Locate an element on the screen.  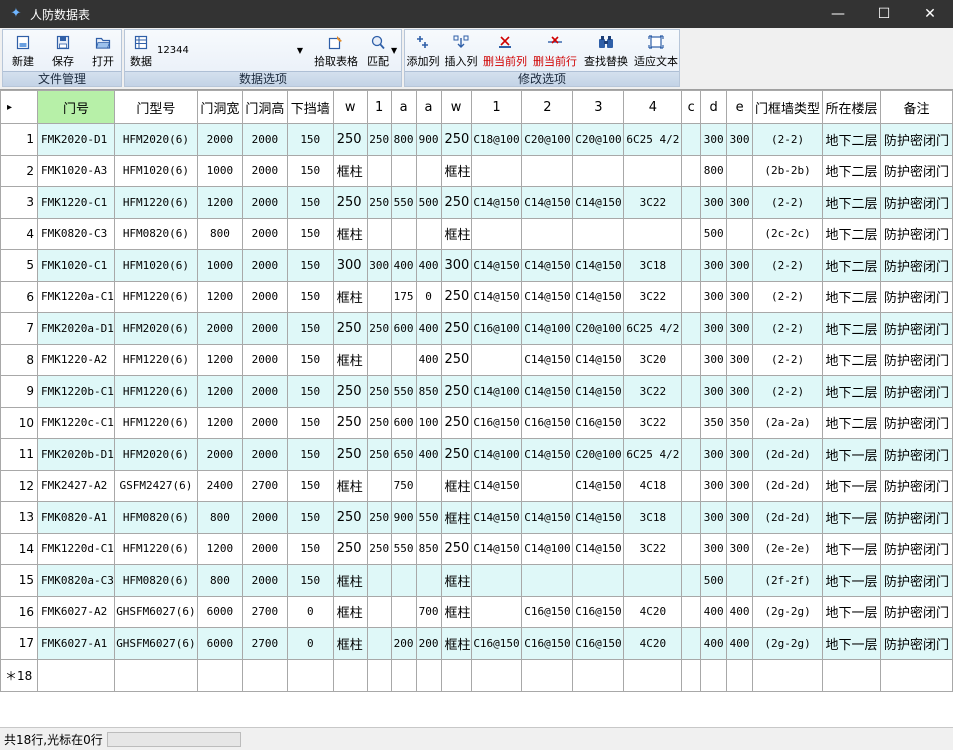
table-cell: (2f-2f) is located at coordinates (787, 580).